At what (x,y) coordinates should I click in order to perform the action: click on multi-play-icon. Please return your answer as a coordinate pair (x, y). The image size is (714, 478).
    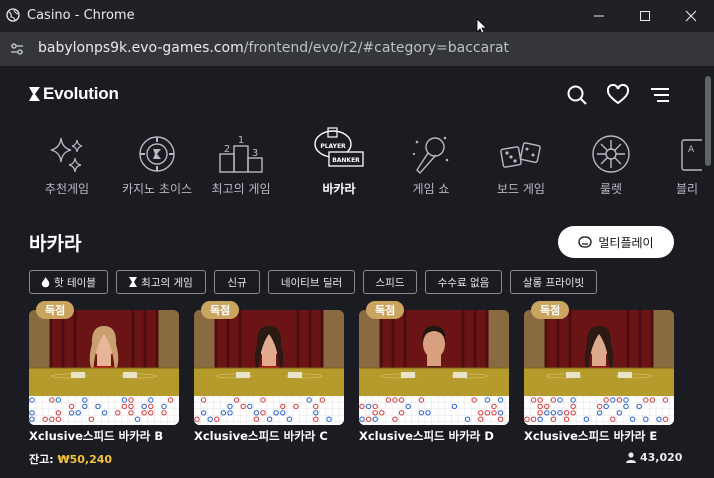
    Looking at the image, I should click on (585, 242).